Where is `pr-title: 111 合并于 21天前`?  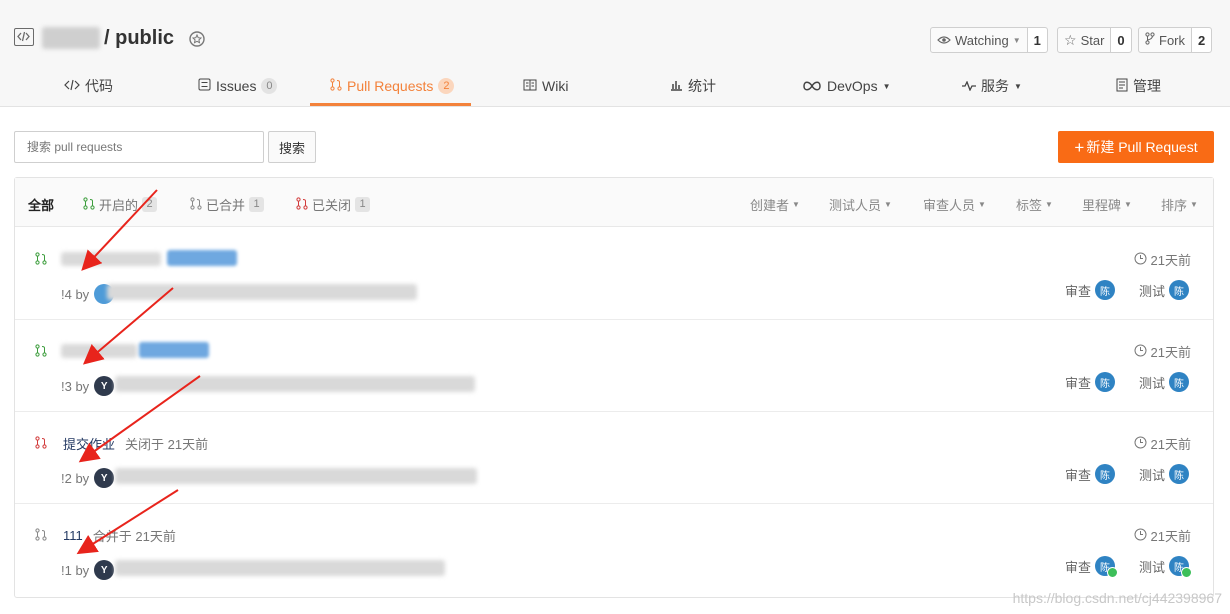 pr-title: 111 合并于 21天前 is located at coordinates (119, 535).